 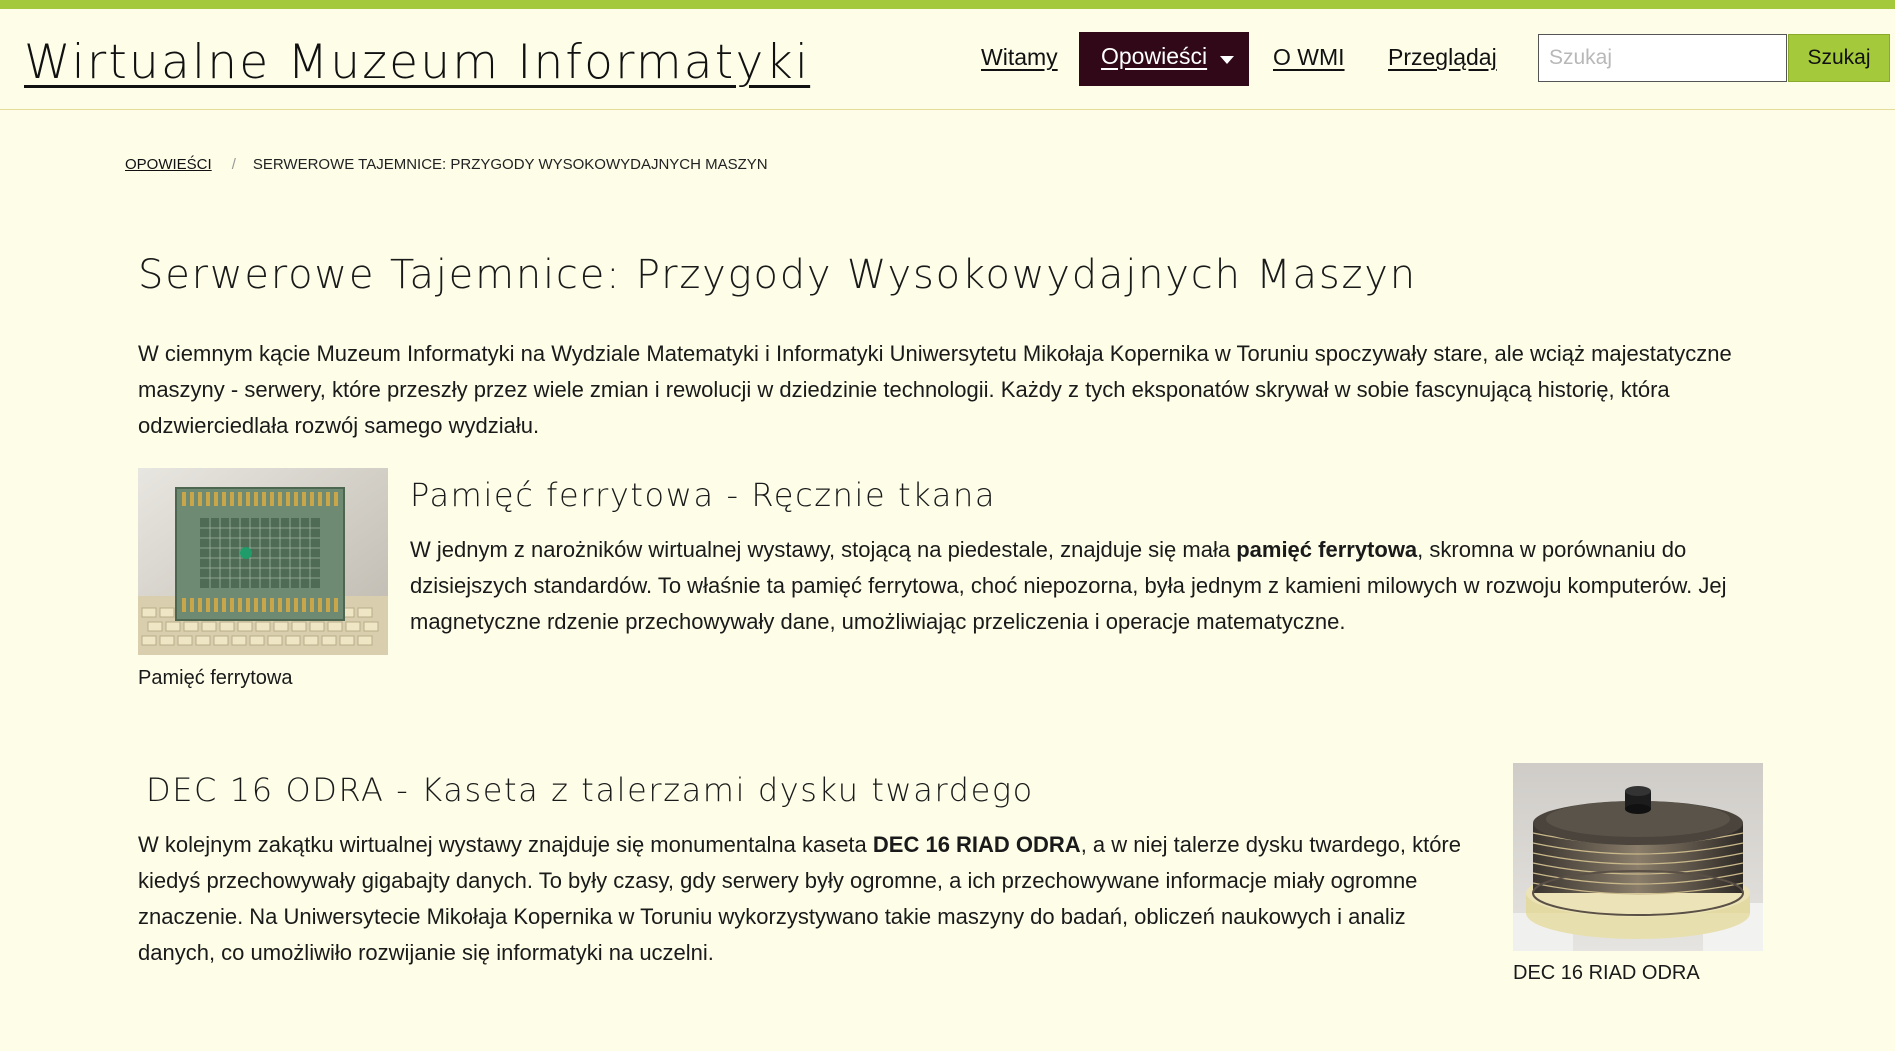 I want to click on caret-down-icon, so click(x=1227, y=60).